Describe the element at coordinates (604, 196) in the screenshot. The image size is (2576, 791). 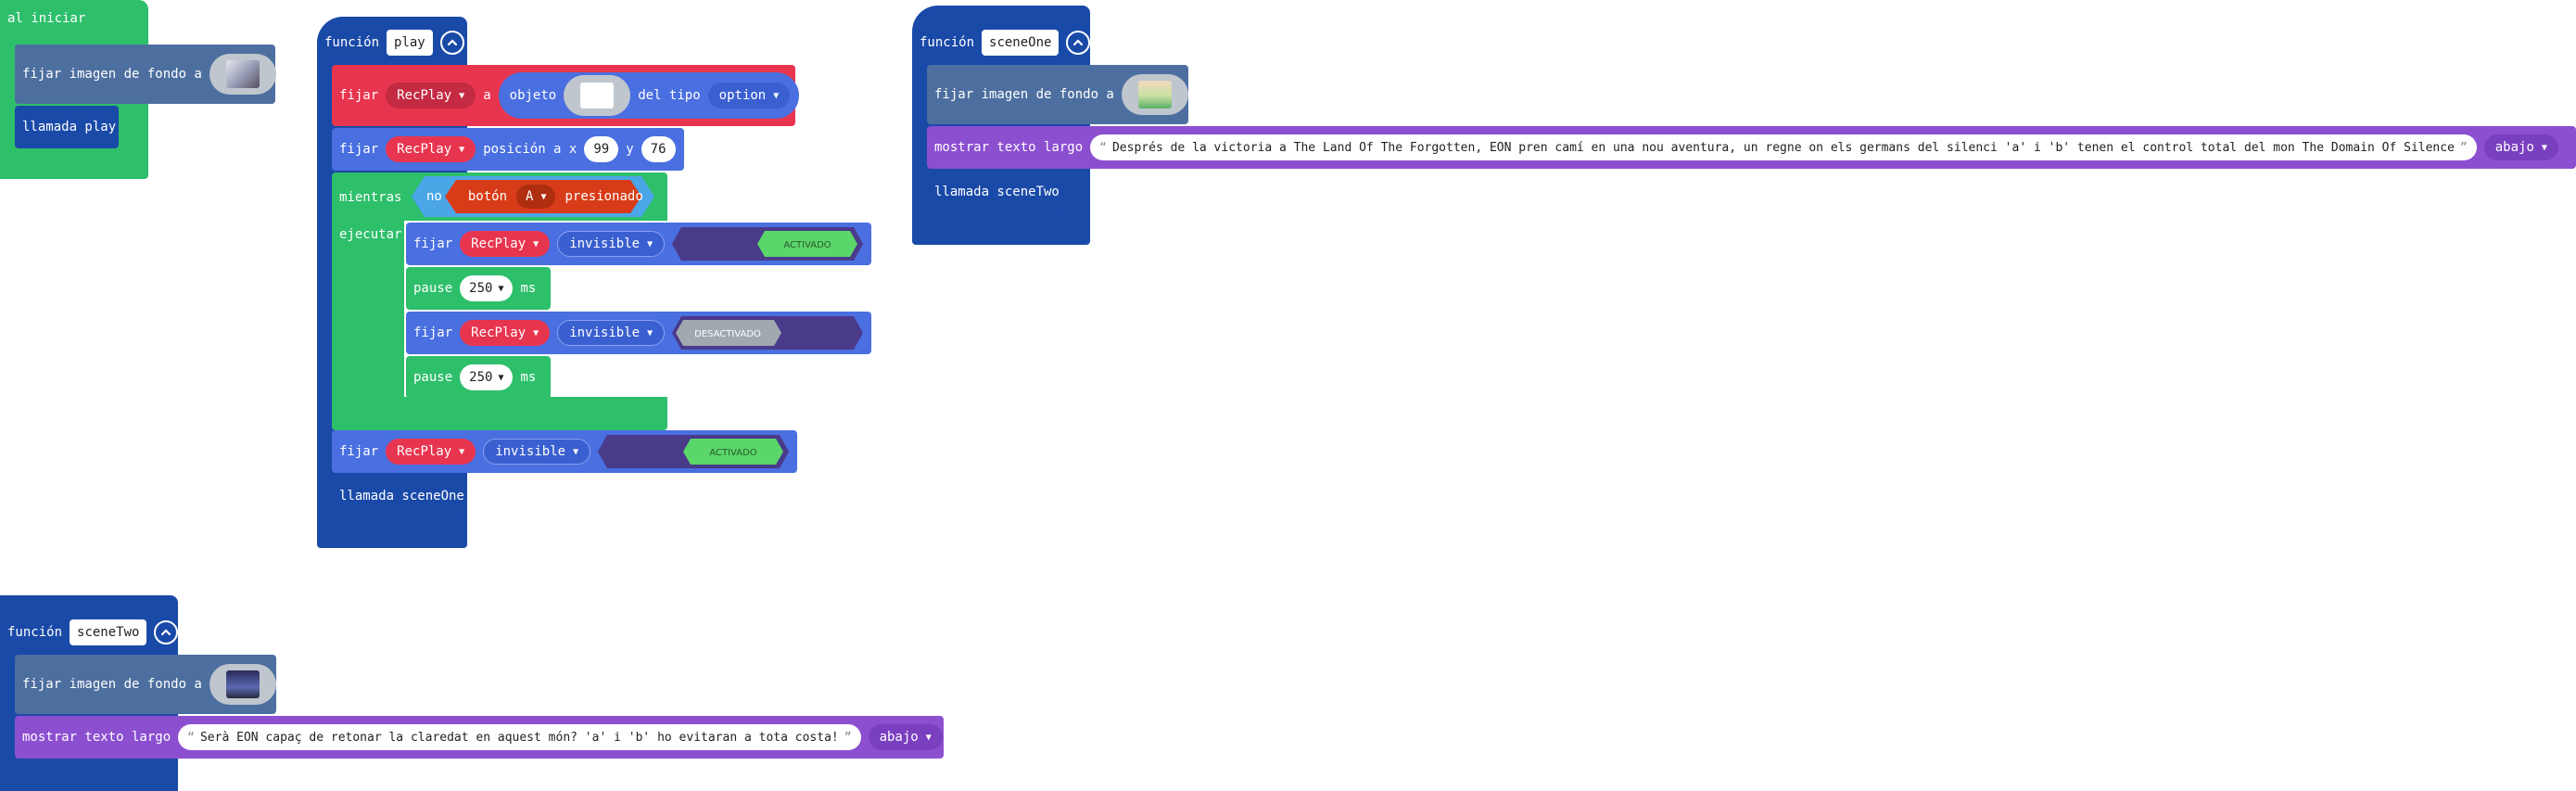
I see `pressed-keyword: presionado` at that location.